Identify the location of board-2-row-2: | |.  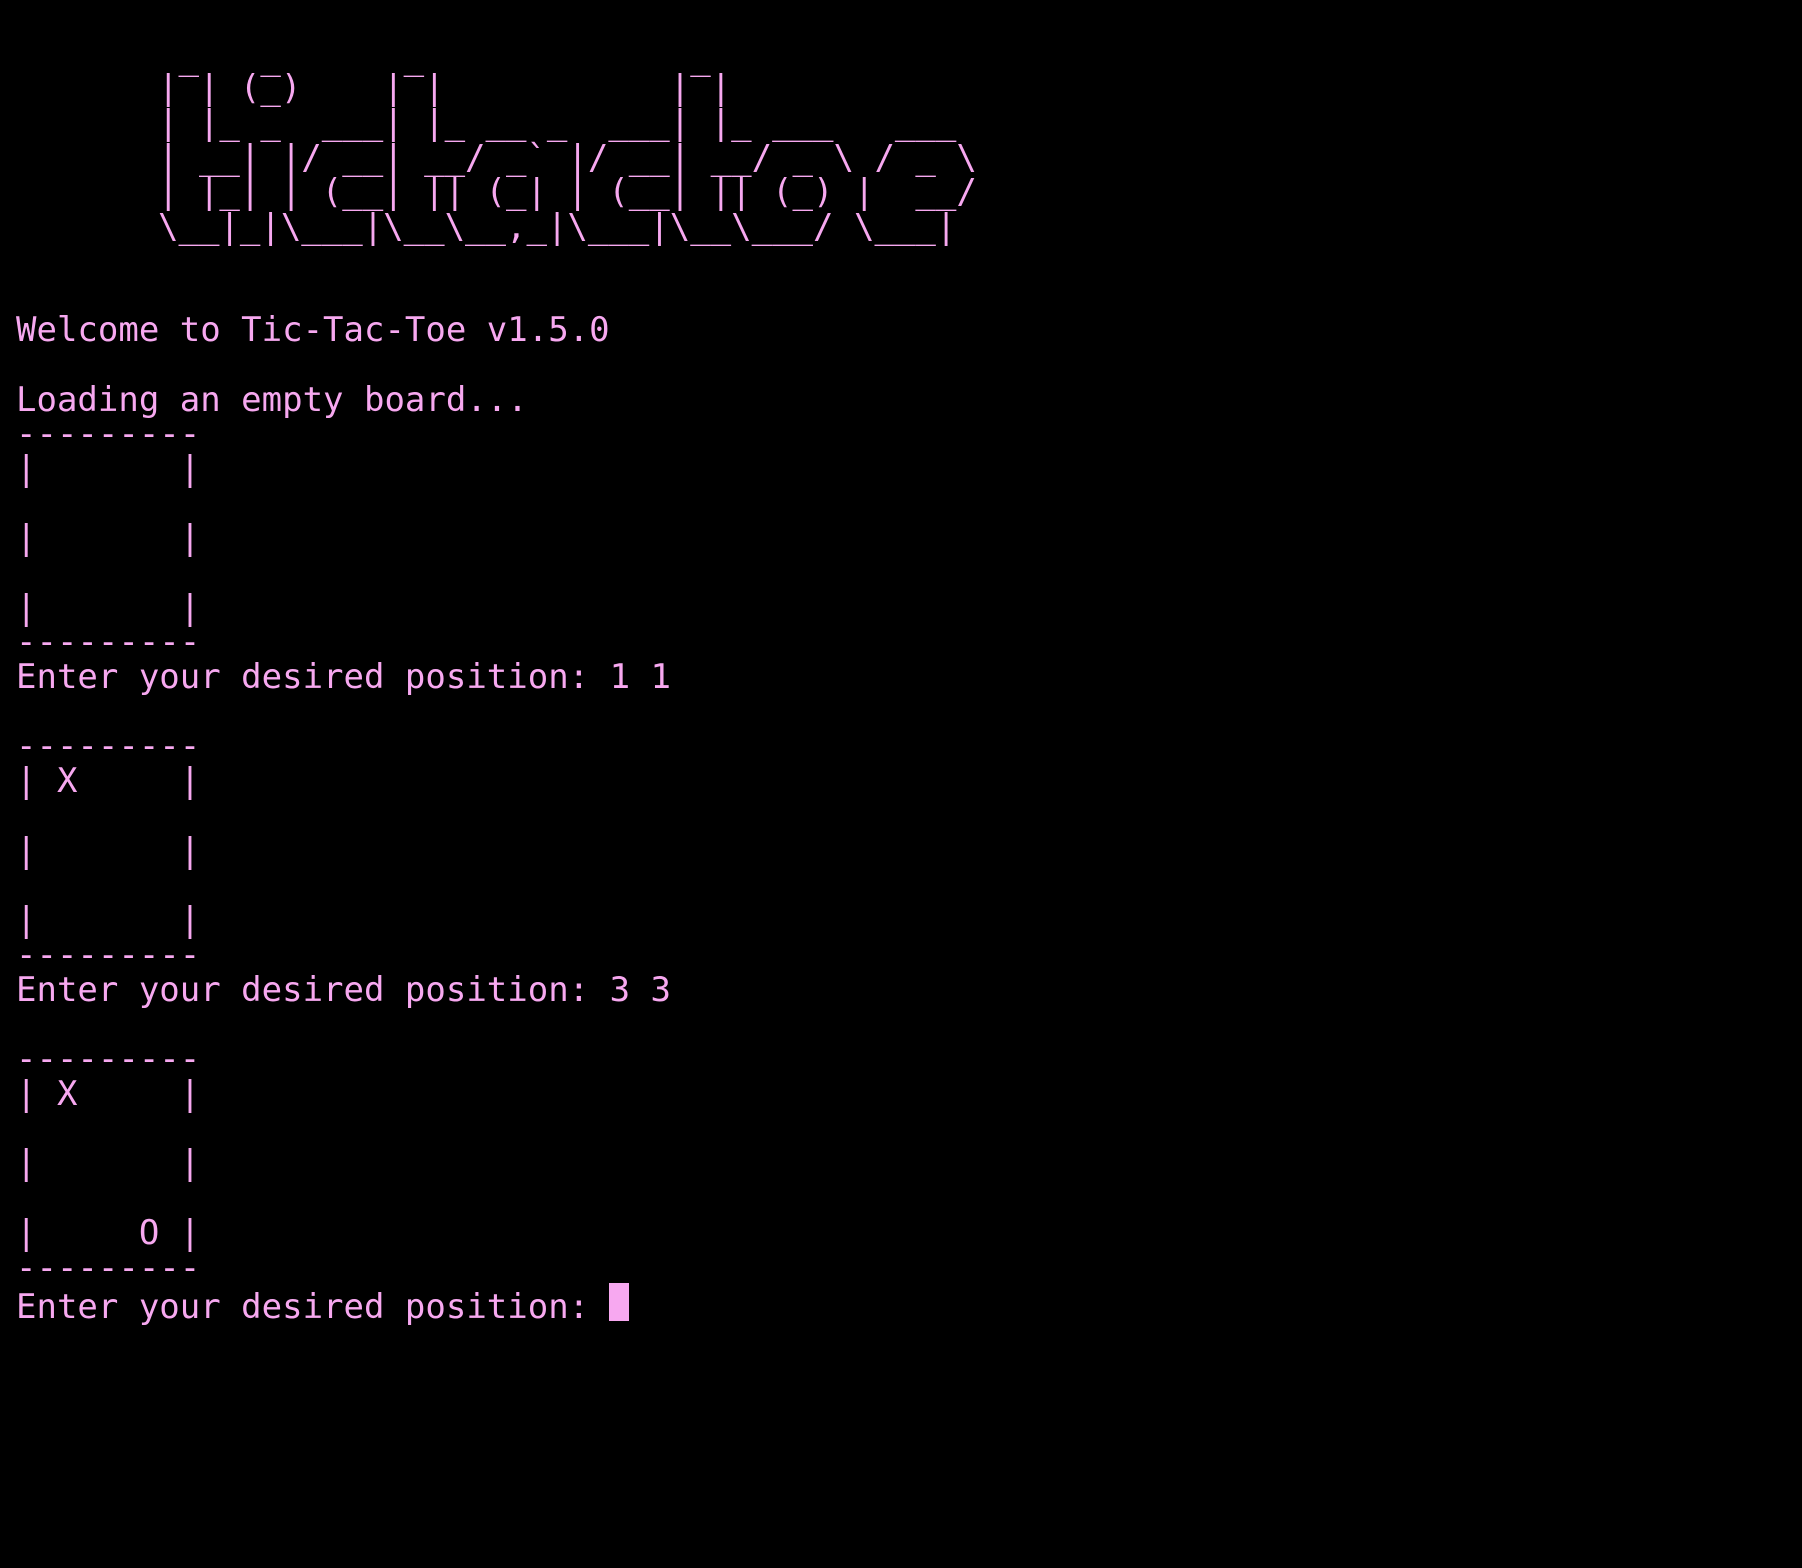
(108, 851).